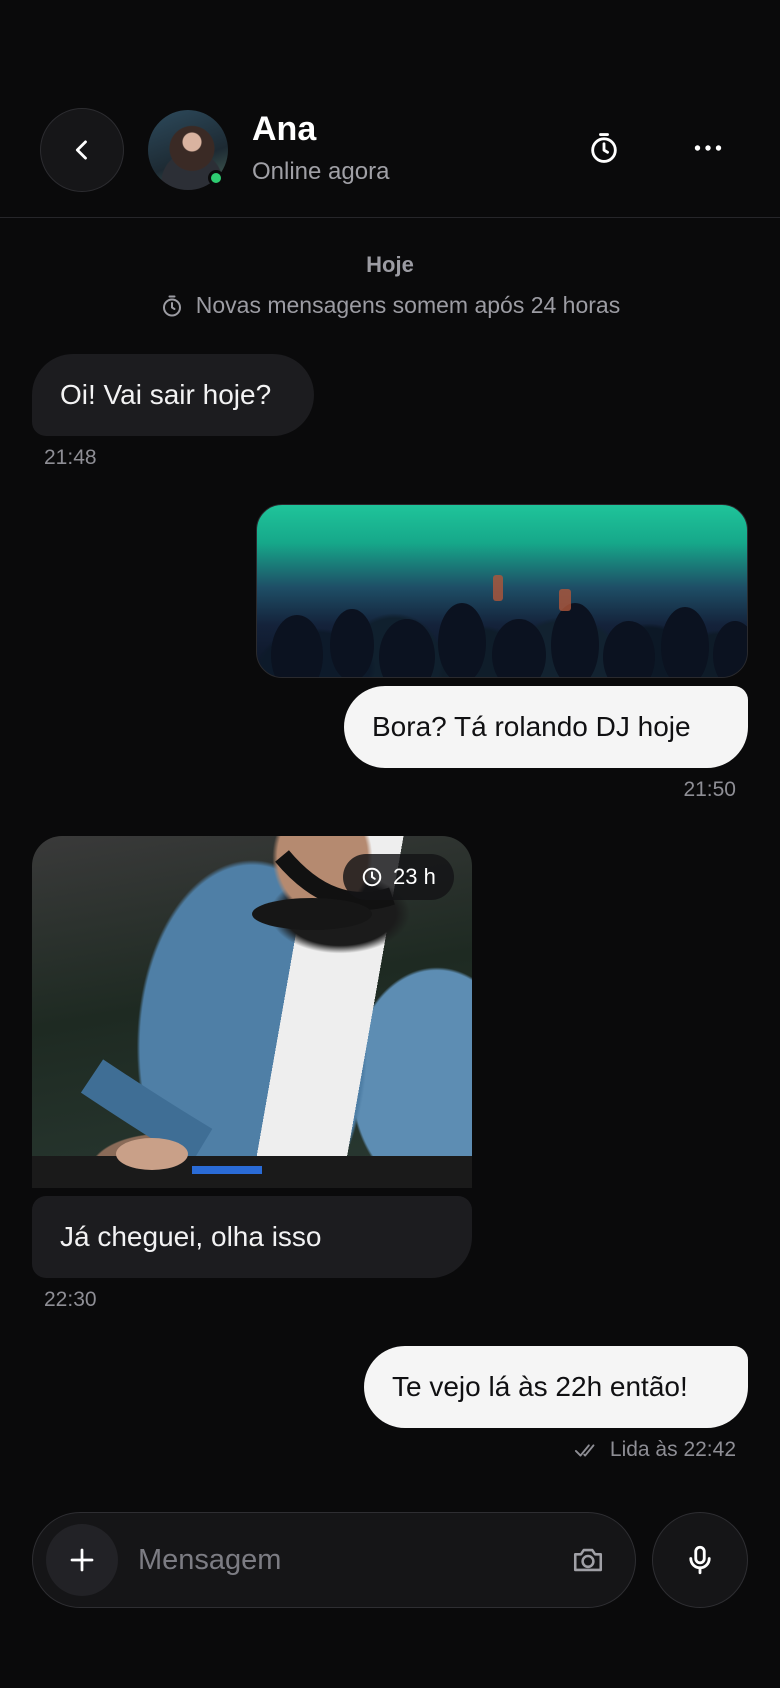 The width and height of the screenshot is (780, 1688). I want to click on outgoing-message-bubble: Te vejo lá às 22h então!, so click(556, 1387).